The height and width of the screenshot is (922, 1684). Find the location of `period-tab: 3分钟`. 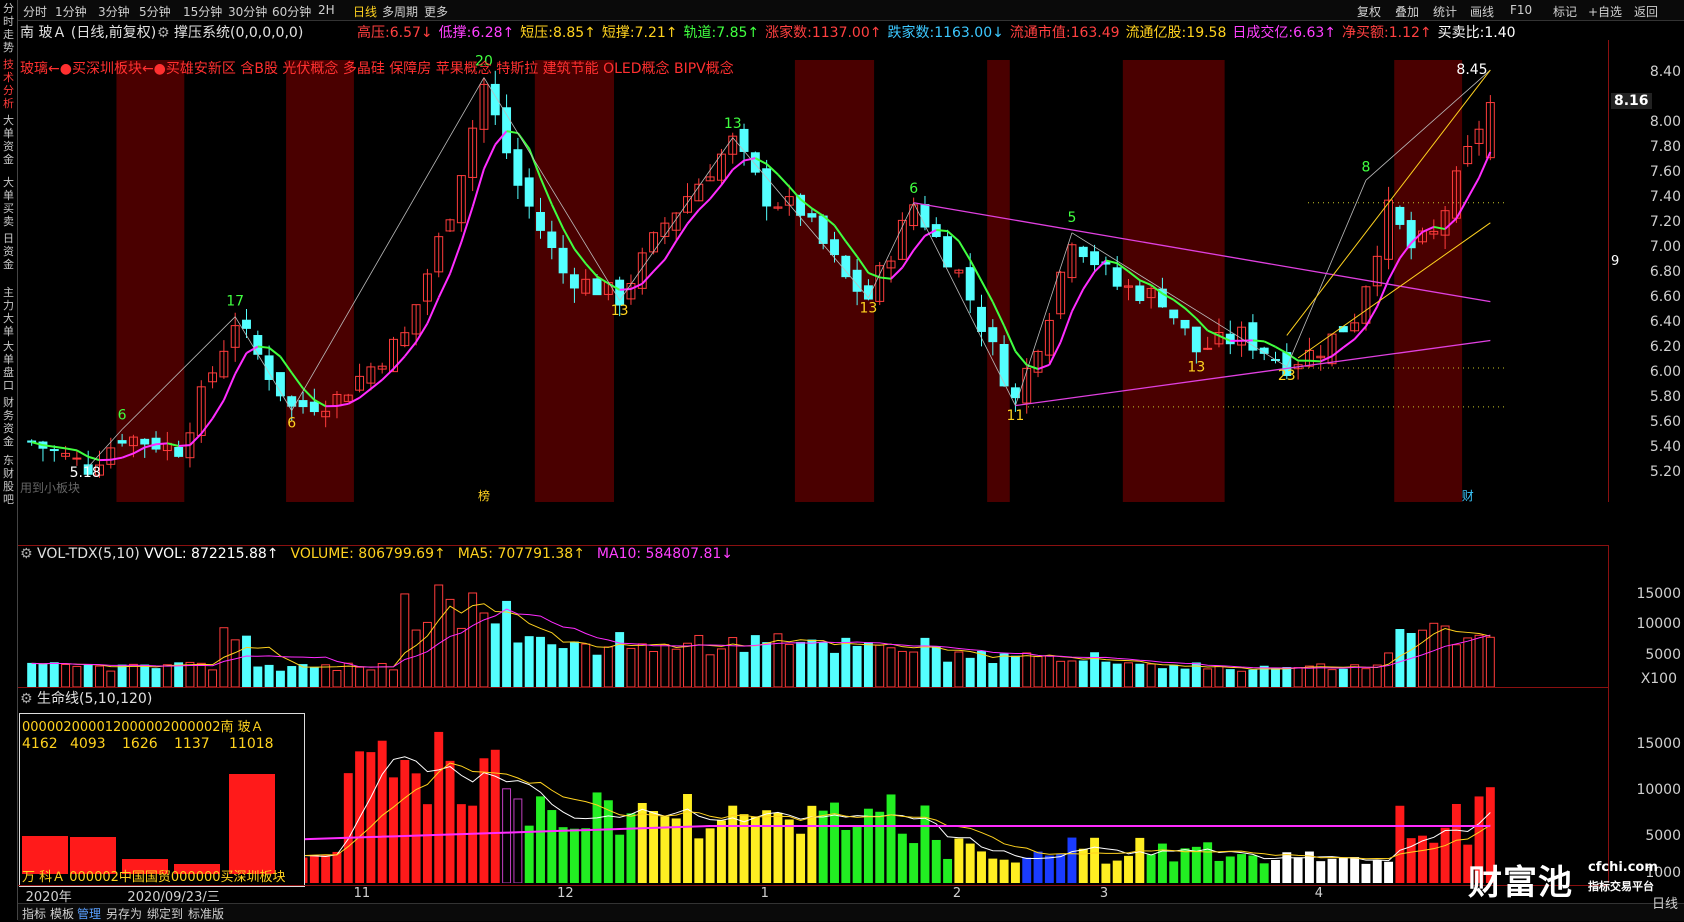

period-tab: 3分钟 is located at coordinates (114, 11).